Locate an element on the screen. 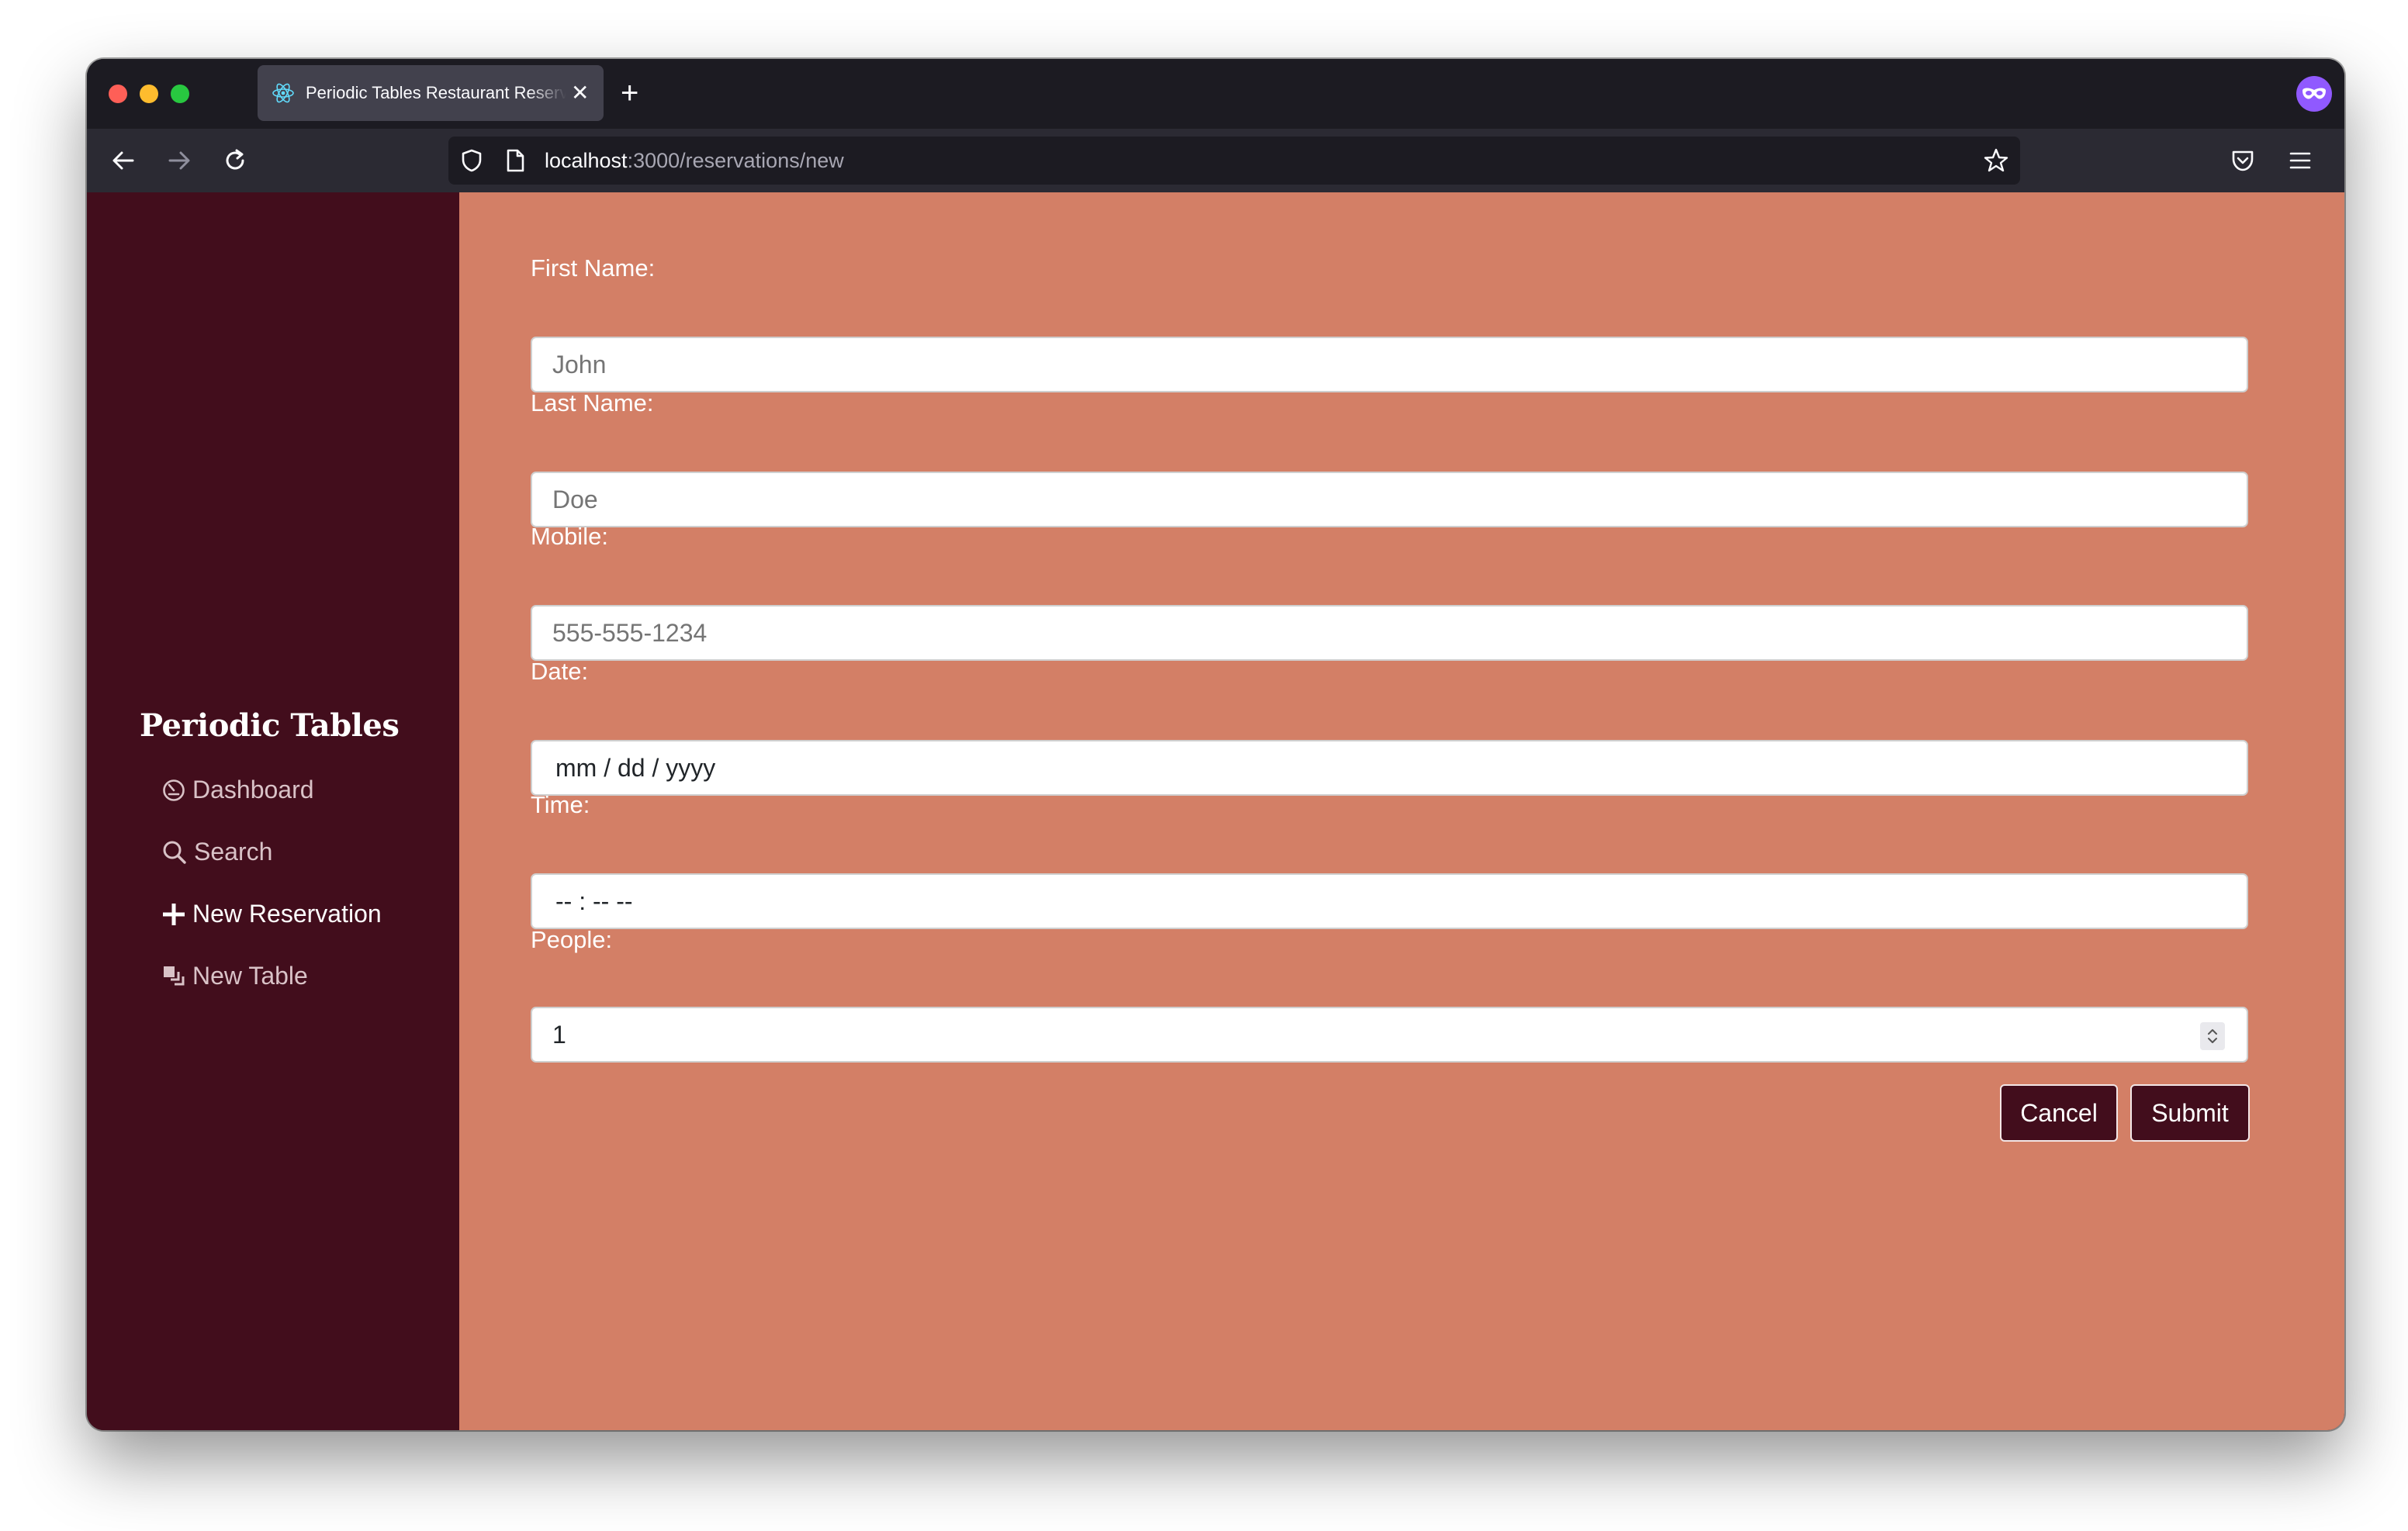 Image resolution: width=2408 pixels, height=1531 pixels. hamburger-menu-icon is located at coordinates (2300, 160).